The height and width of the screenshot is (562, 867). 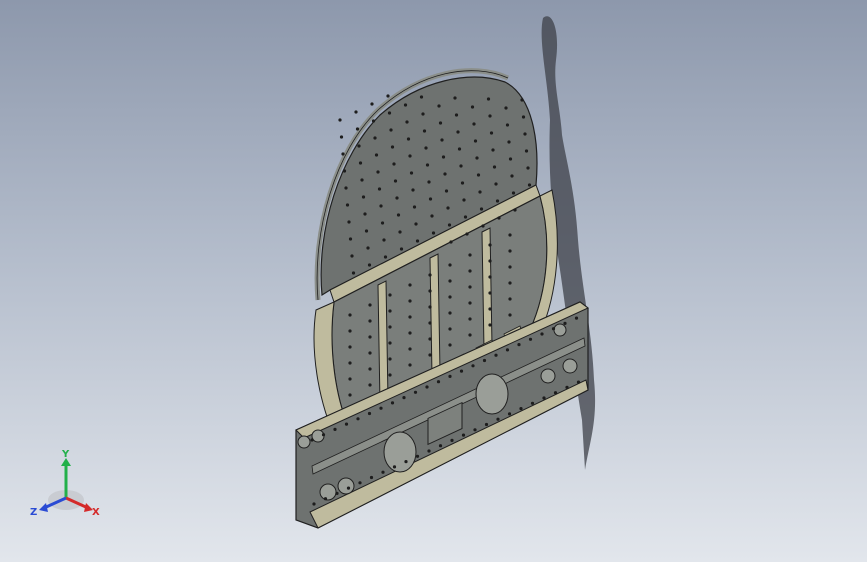 I want to click on z-arrow-icon, so click(x=43, y=507).